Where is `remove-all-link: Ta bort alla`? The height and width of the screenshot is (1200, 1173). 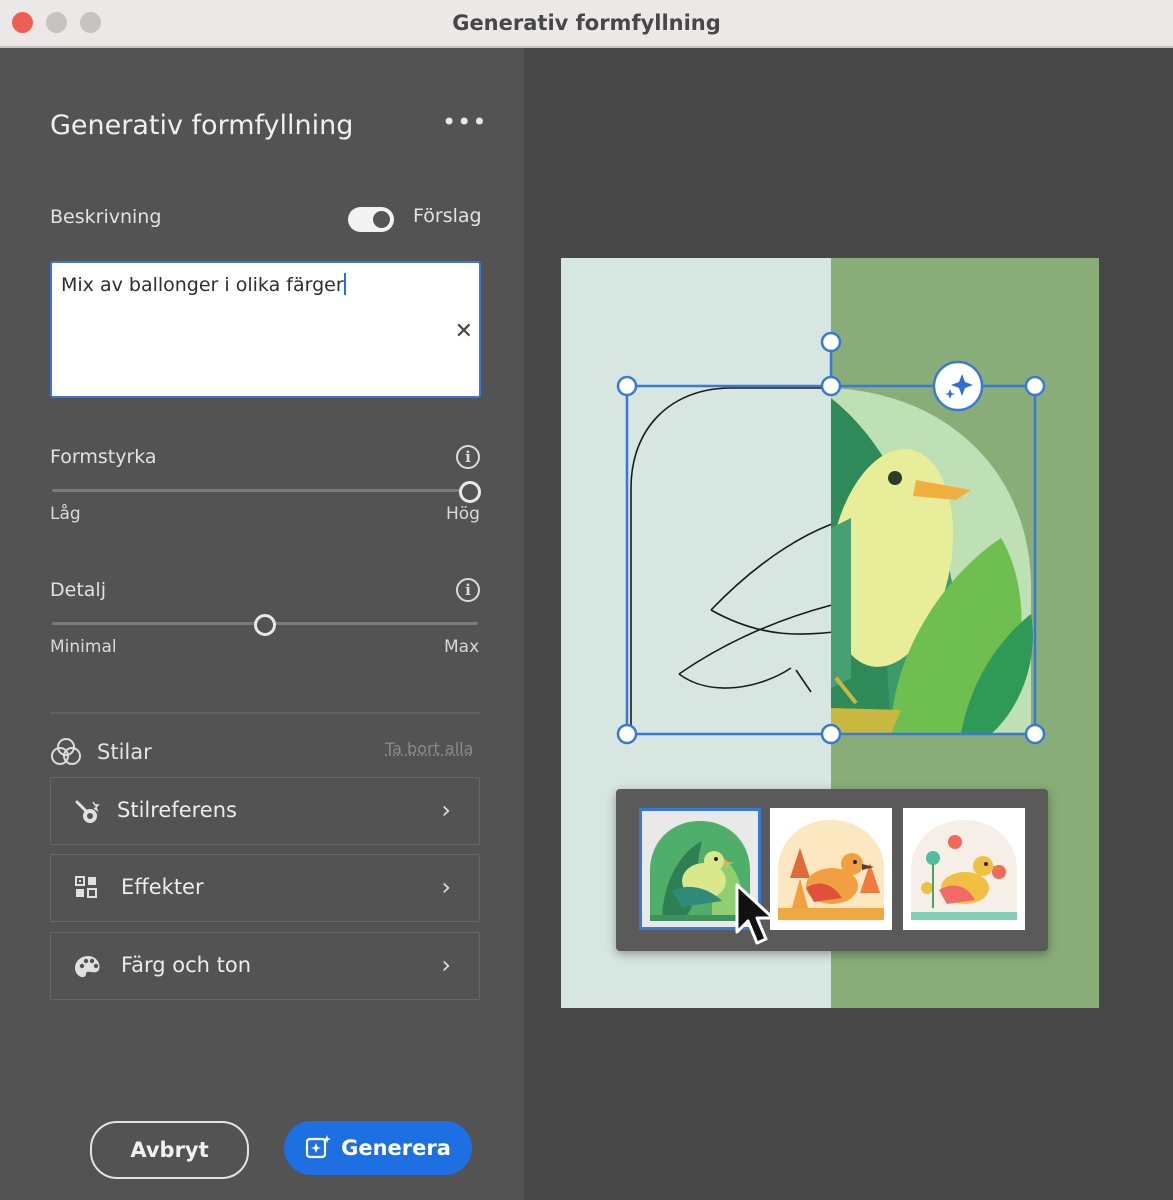
remove-all-link: Ta bort alla is located at coordinates (429, 748).